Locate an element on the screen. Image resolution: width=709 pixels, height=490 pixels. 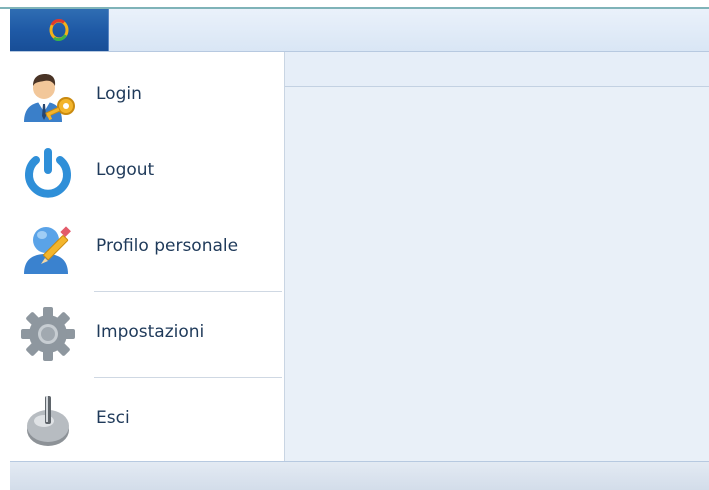
menu-item-profilo: Profilo personale is located at coordinates (147, 248).